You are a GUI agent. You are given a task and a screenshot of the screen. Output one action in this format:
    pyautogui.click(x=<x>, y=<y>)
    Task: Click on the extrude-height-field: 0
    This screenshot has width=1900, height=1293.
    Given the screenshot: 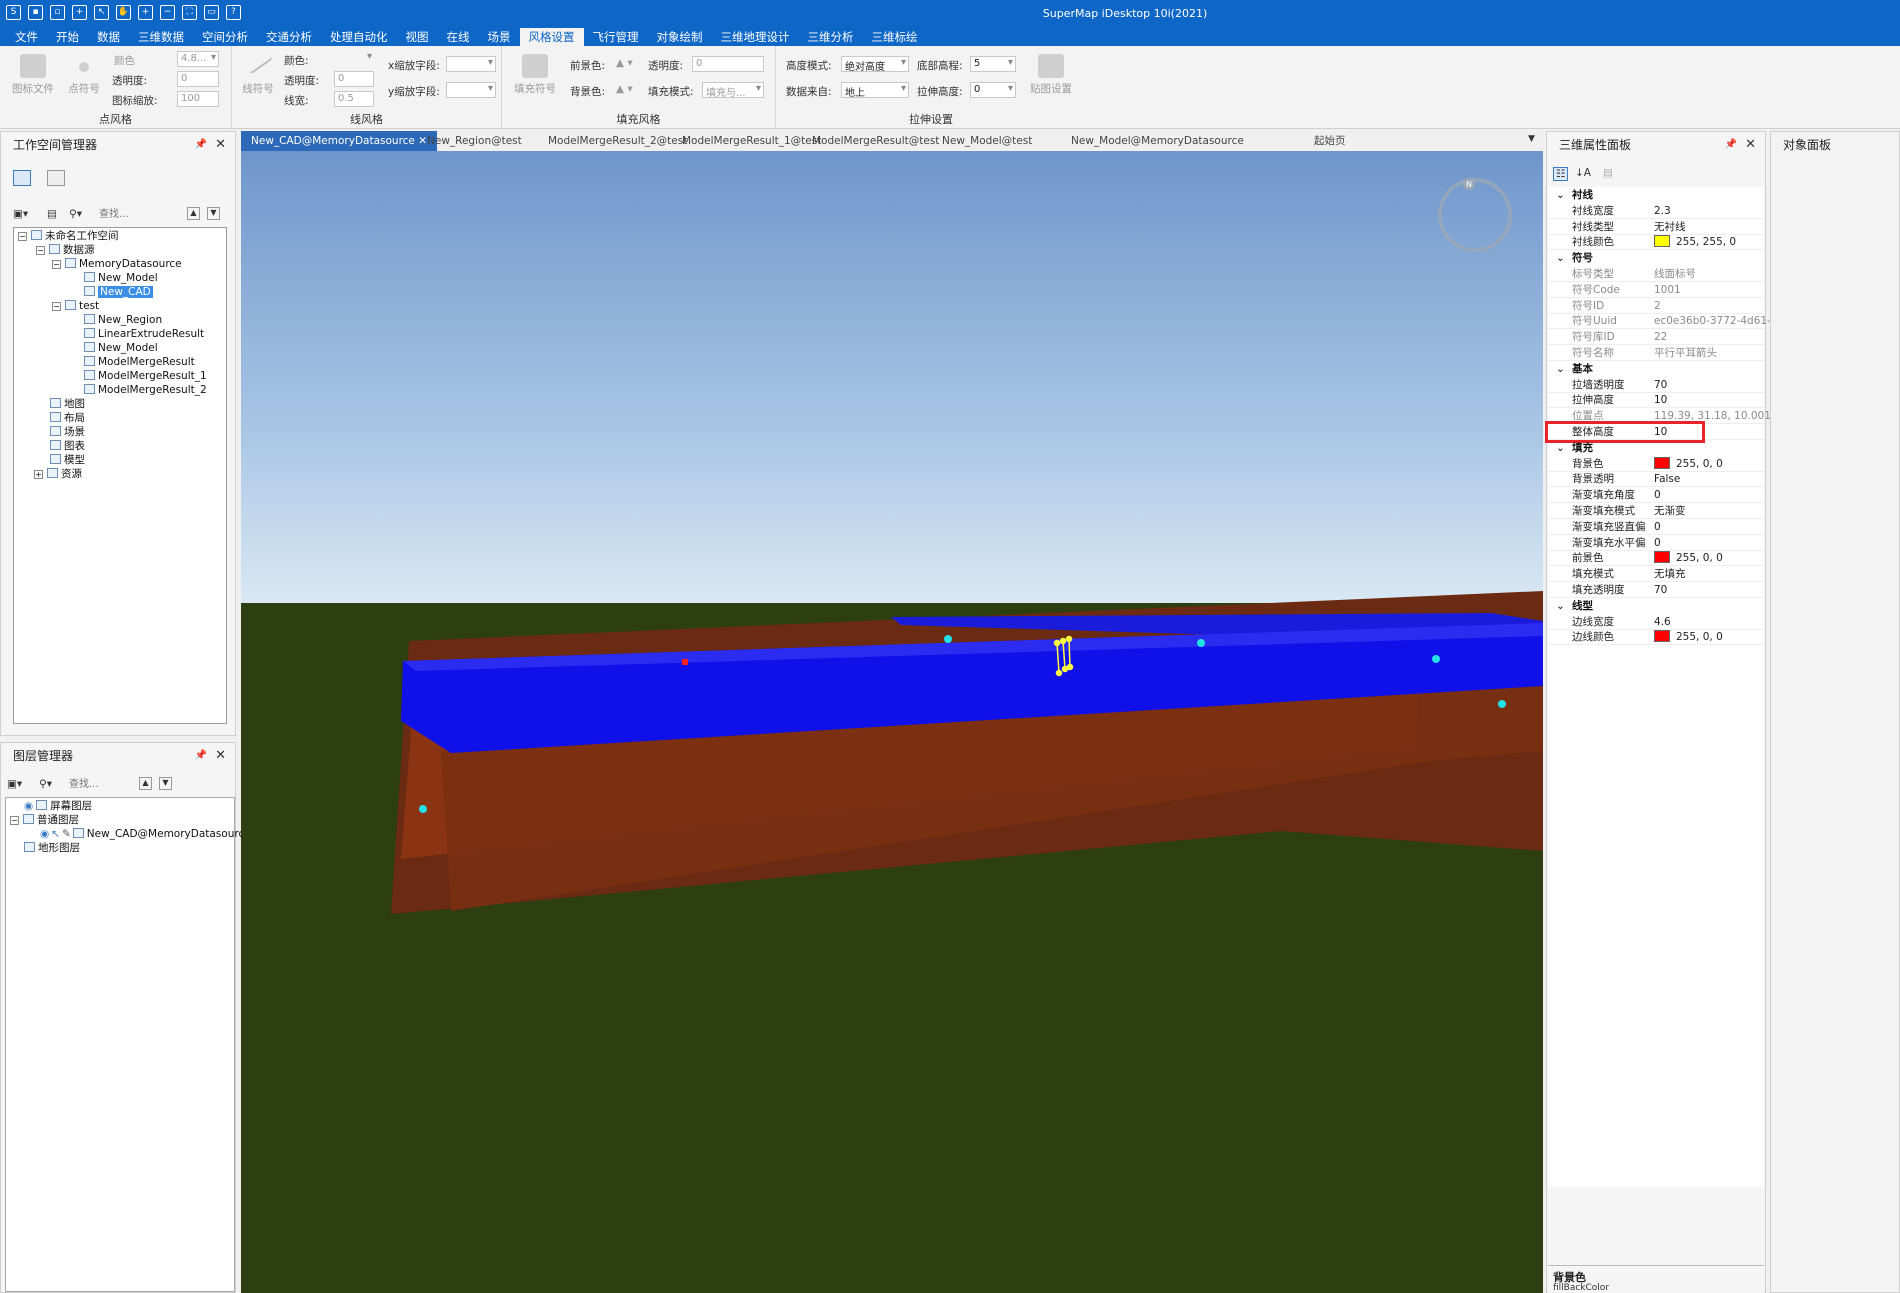 What is the action you would take?
    pyautogui.click(x=993, y=90)
    